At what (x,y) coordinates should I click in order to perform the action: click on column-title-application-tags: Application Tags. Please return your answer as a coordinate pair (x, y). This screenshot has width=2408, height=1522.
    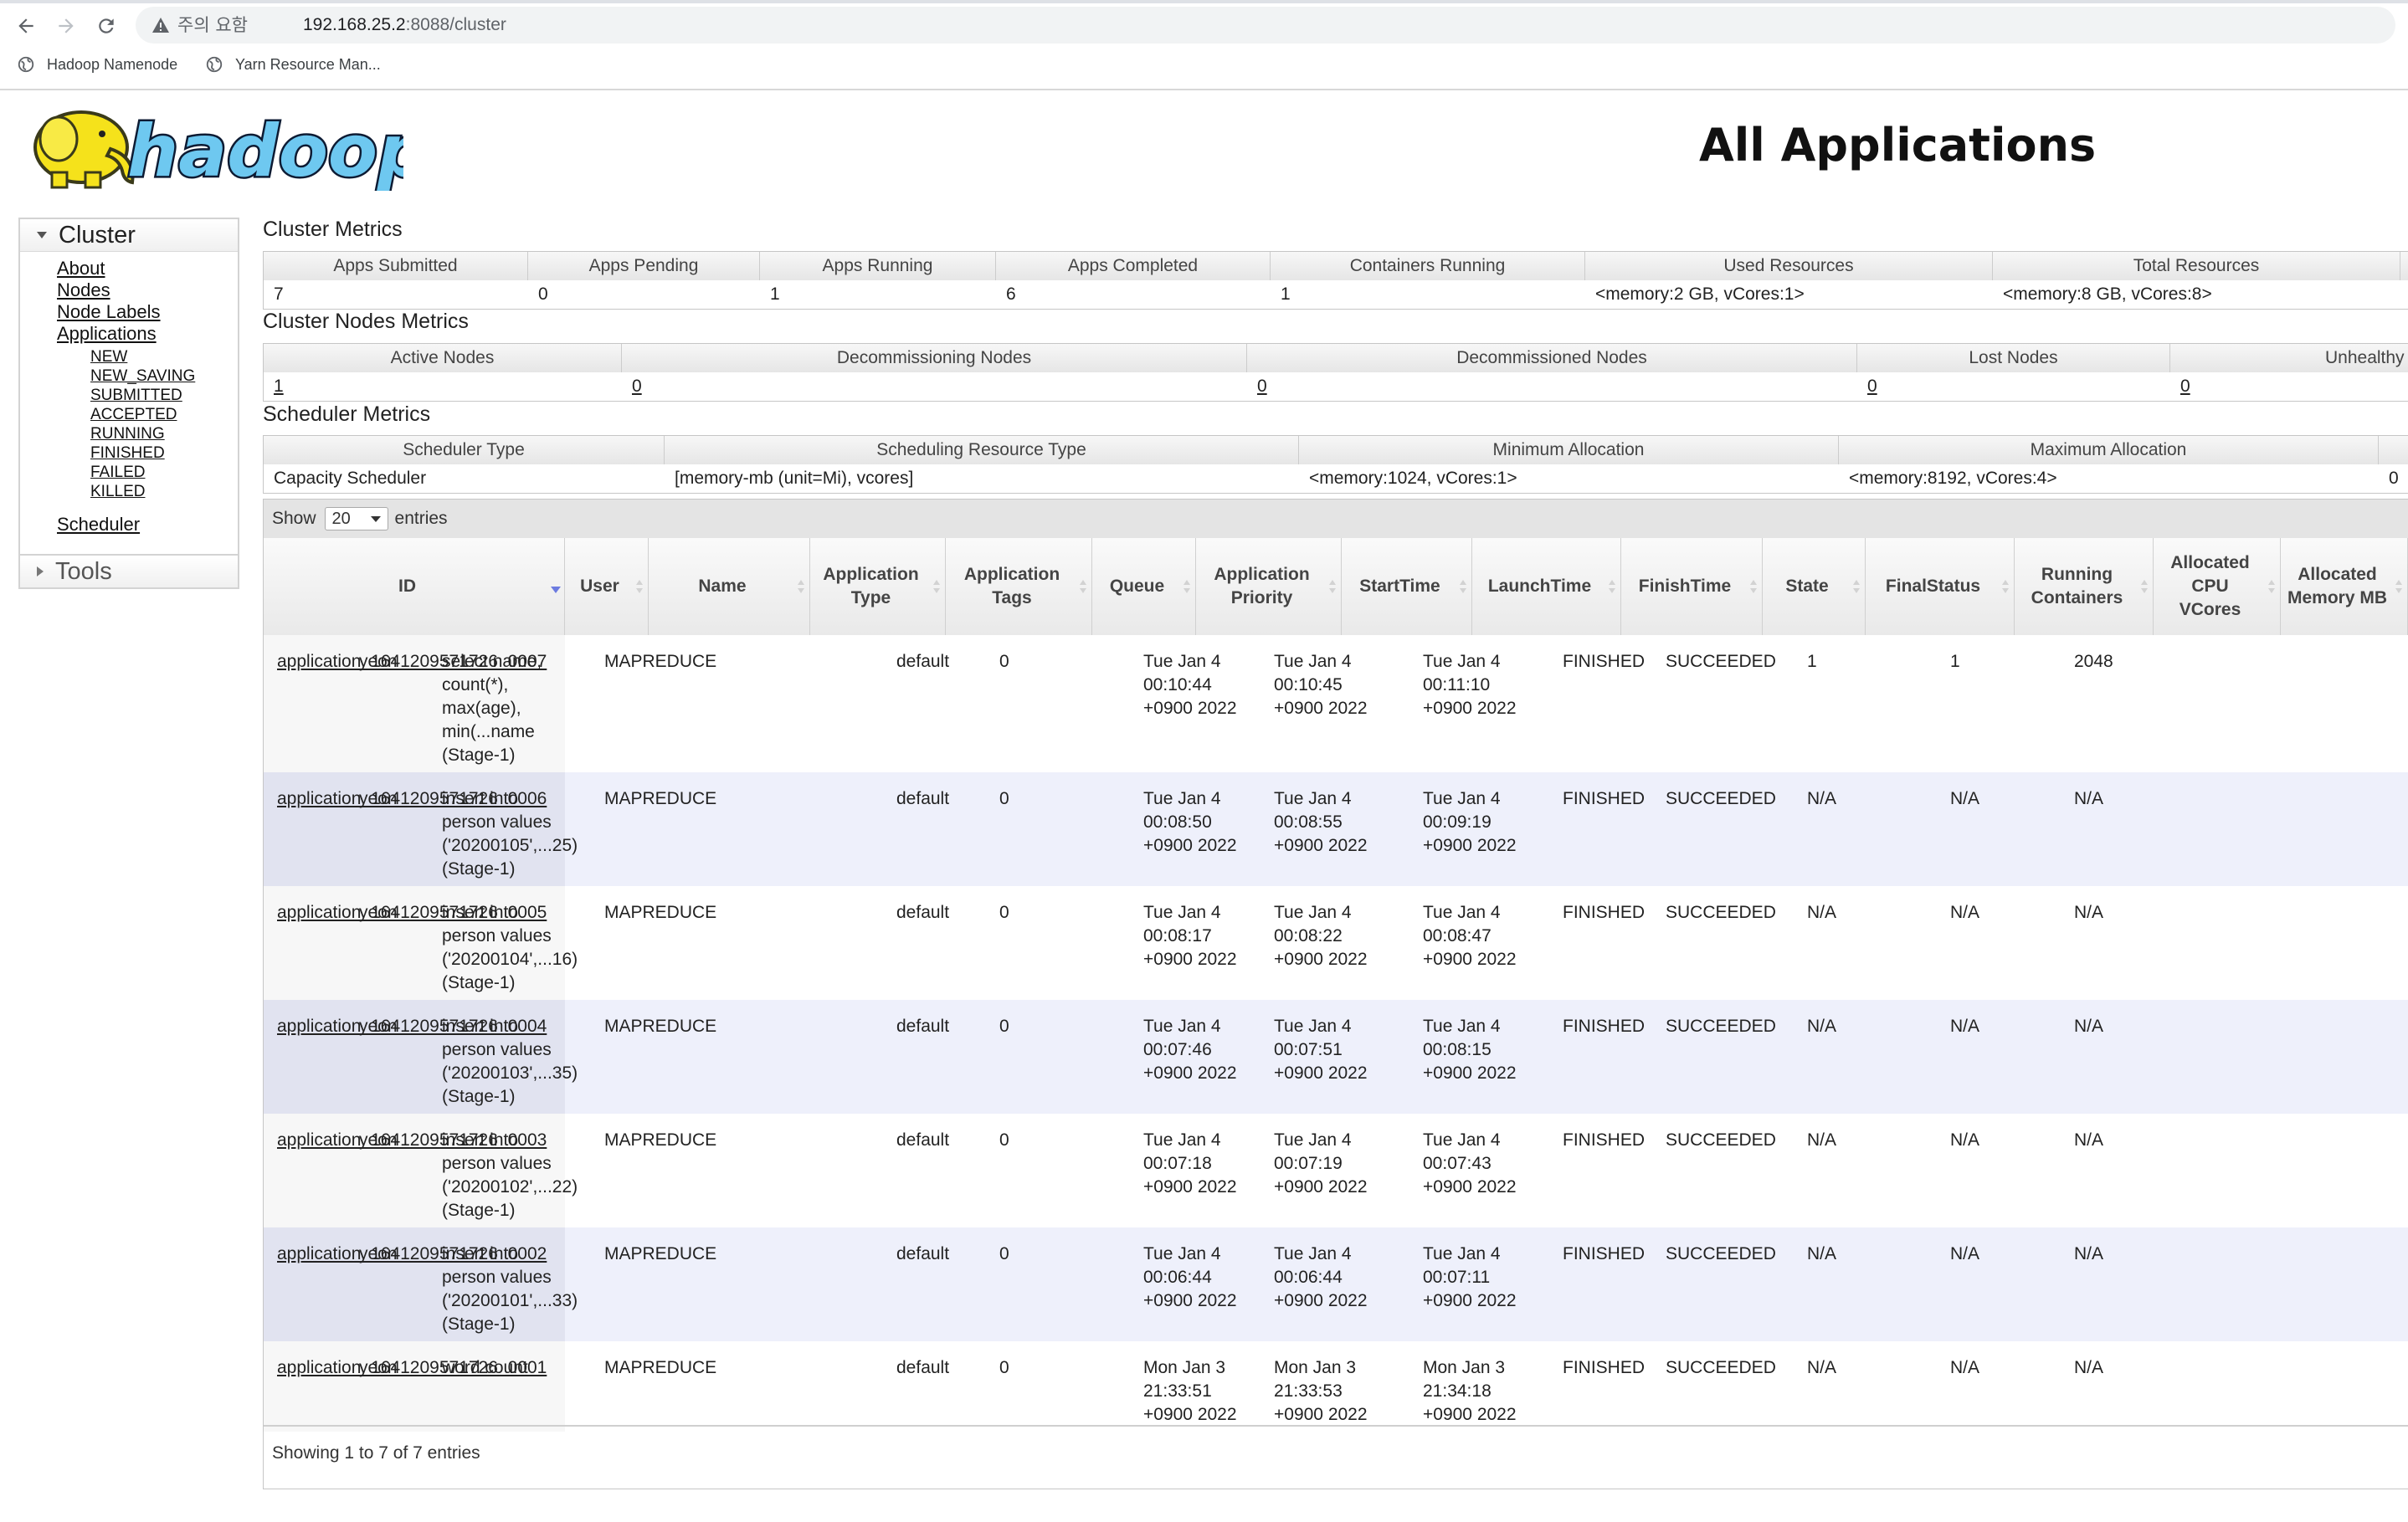
    Looking at the image, I should click on (1011, 586).